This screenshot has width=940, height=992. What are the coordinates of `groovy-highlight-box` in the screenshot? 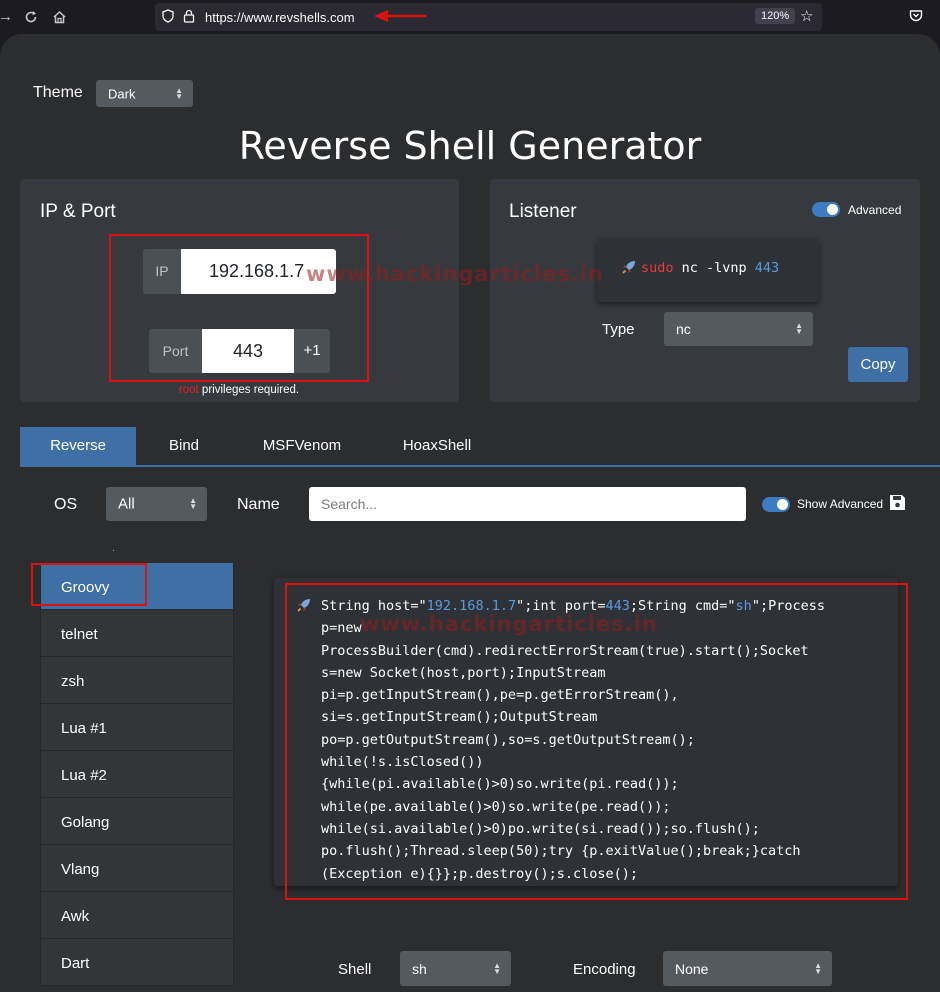 It's located at (89, 584).